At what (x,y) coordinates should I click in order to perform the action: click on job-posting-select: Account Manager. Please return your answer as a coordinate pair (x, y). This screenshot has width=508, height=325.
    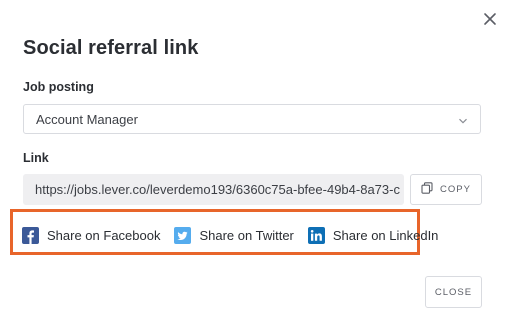
    Looking at the image, I should click on (252, 119).